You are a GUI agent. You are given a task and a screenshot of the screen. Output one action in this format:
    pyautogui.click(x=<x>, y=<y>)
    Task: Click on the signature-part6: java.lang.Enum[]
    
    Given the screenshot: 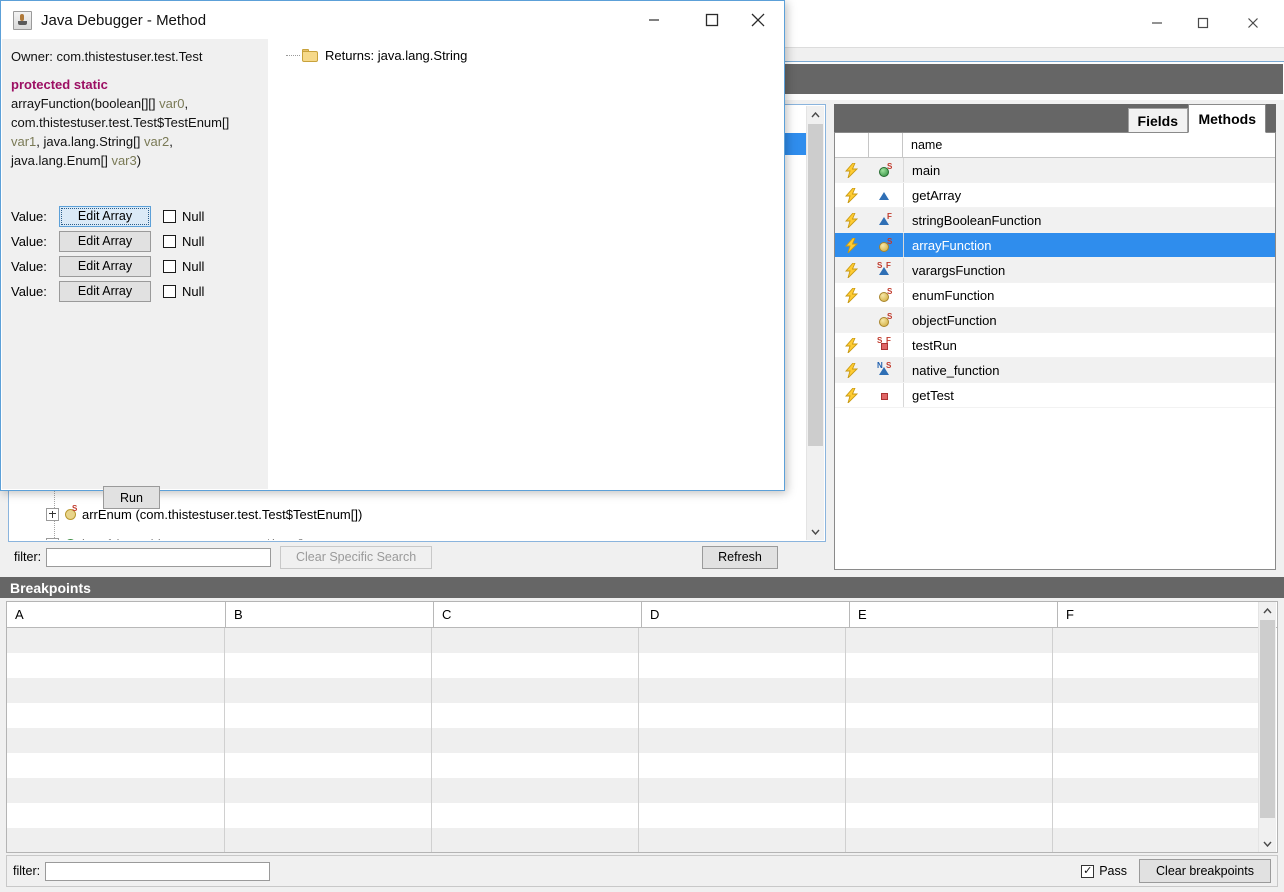 What is the action you would take?
    pyautogui.click(x=61, y=160)
    